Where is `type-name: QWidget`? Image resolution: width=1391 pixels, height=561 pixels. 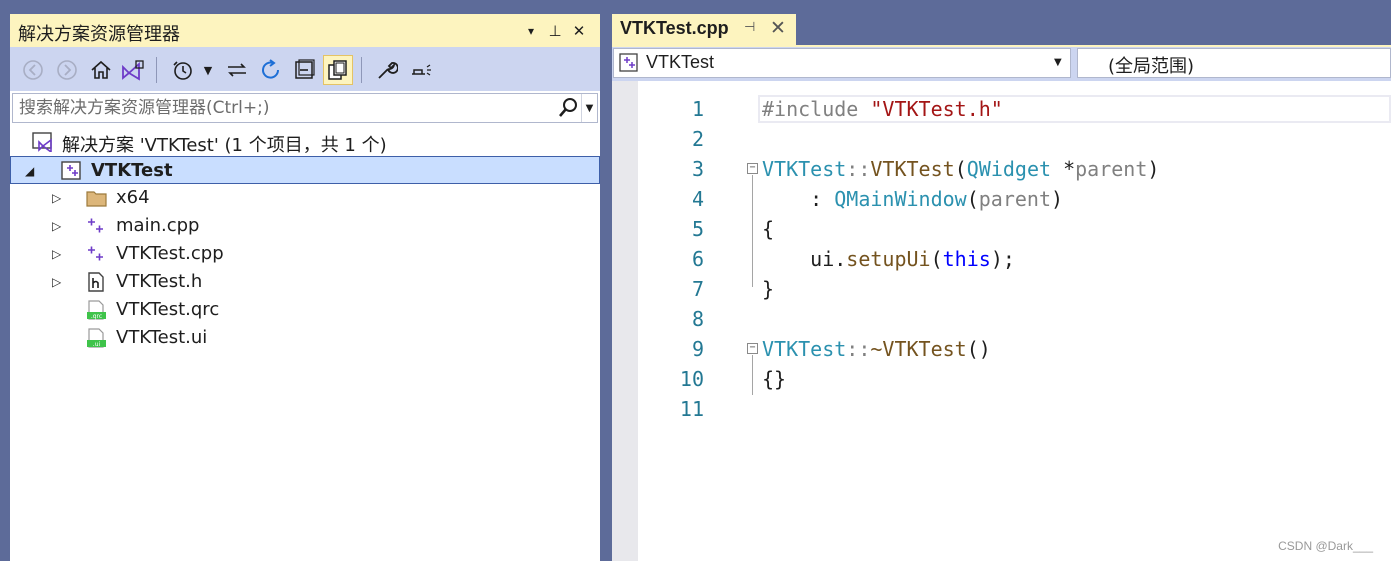 type-name: QWidget is located at coordinates (1009, 169).